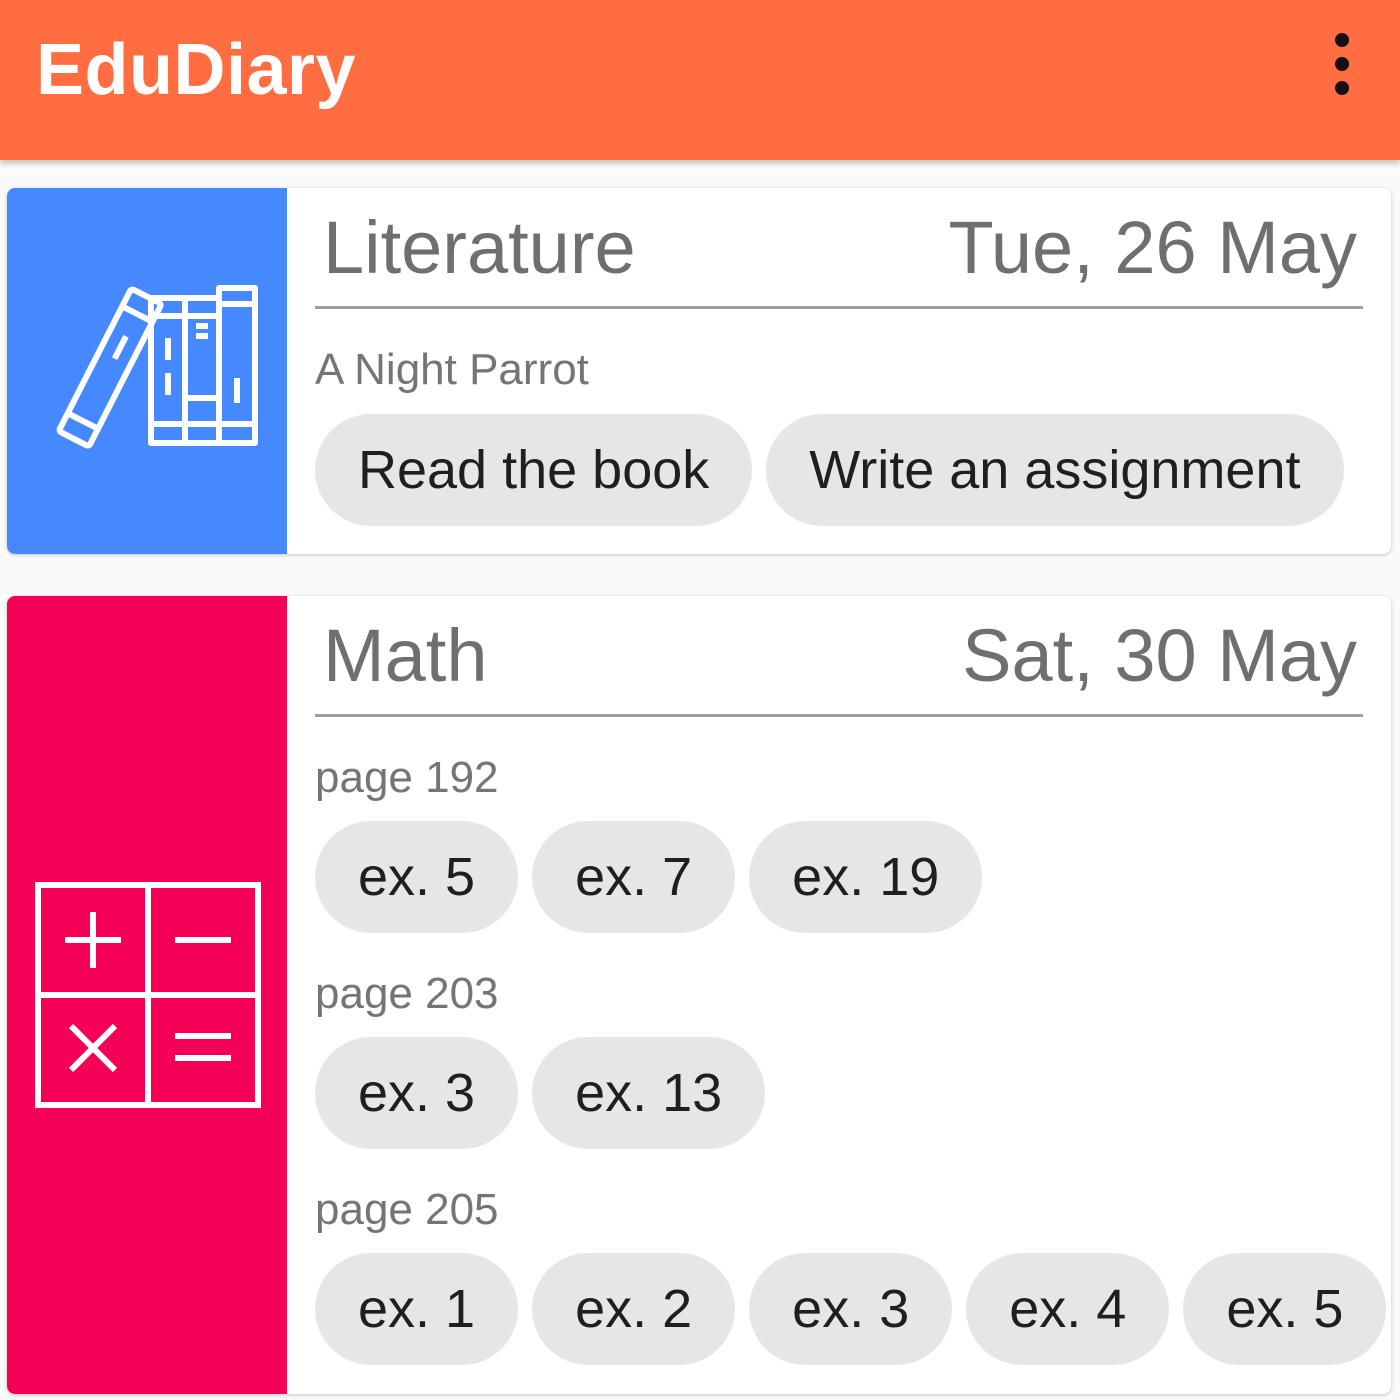 The image size is (1400, 1400). What do you see at coordinates (407, 993) in the screenshot?
I see `section-label: page 203` at bounding box center [407, 993].